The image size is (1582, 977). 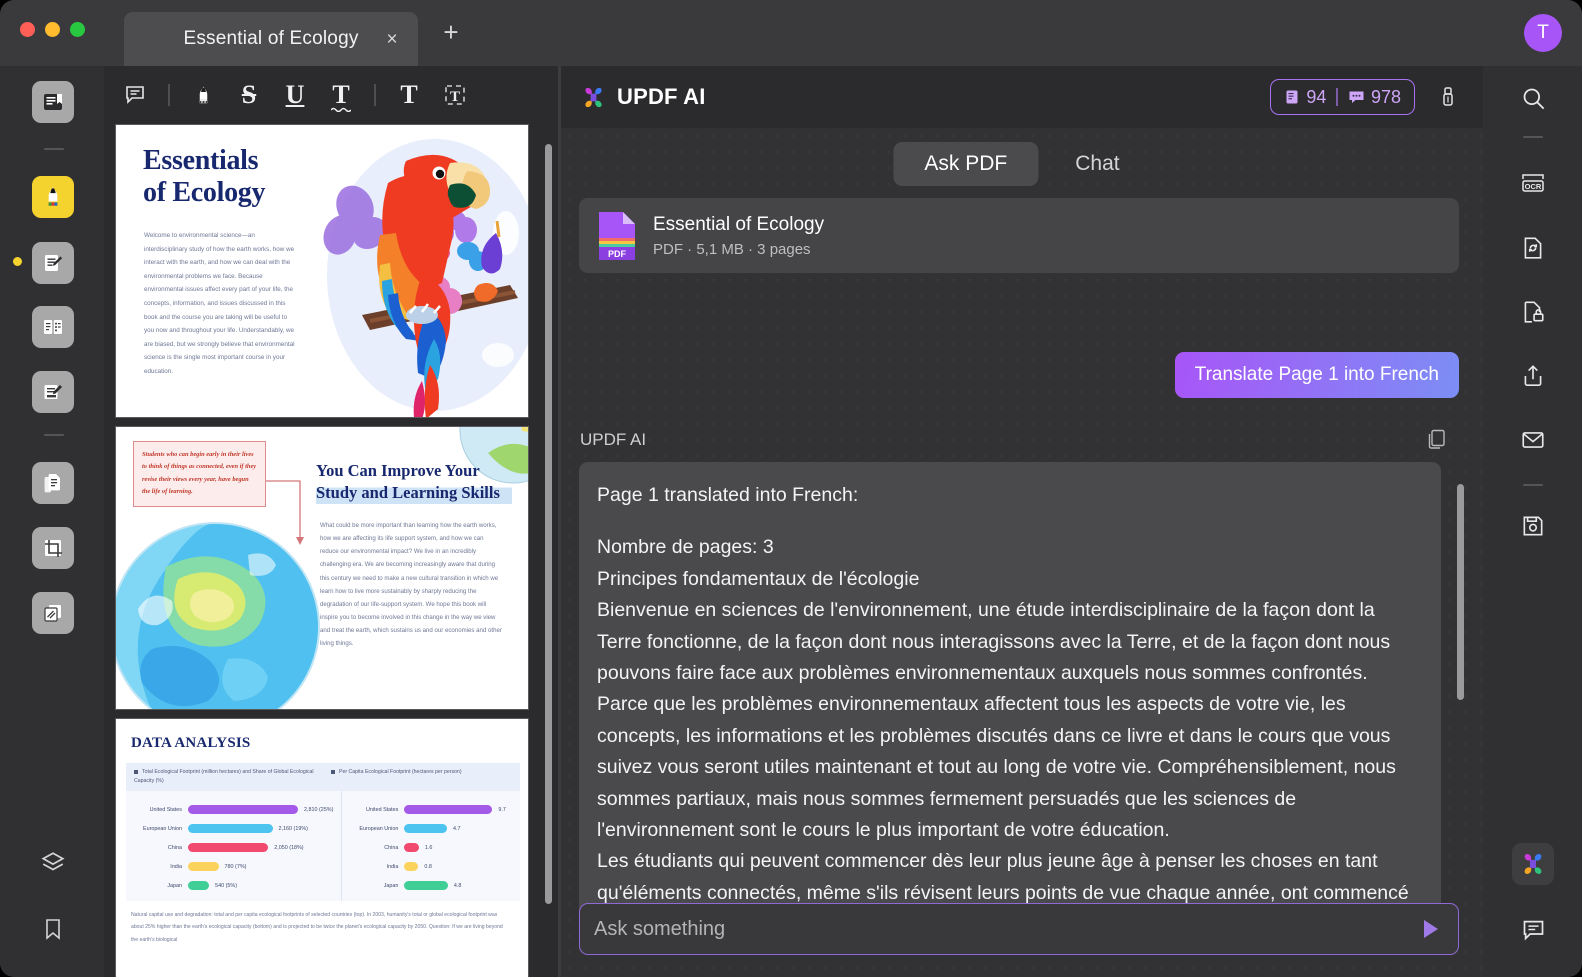 What do you see at coordinates (53, 548) in the screenshot?
I see `sidebar-item-crop` at bounding box center [53, 548].